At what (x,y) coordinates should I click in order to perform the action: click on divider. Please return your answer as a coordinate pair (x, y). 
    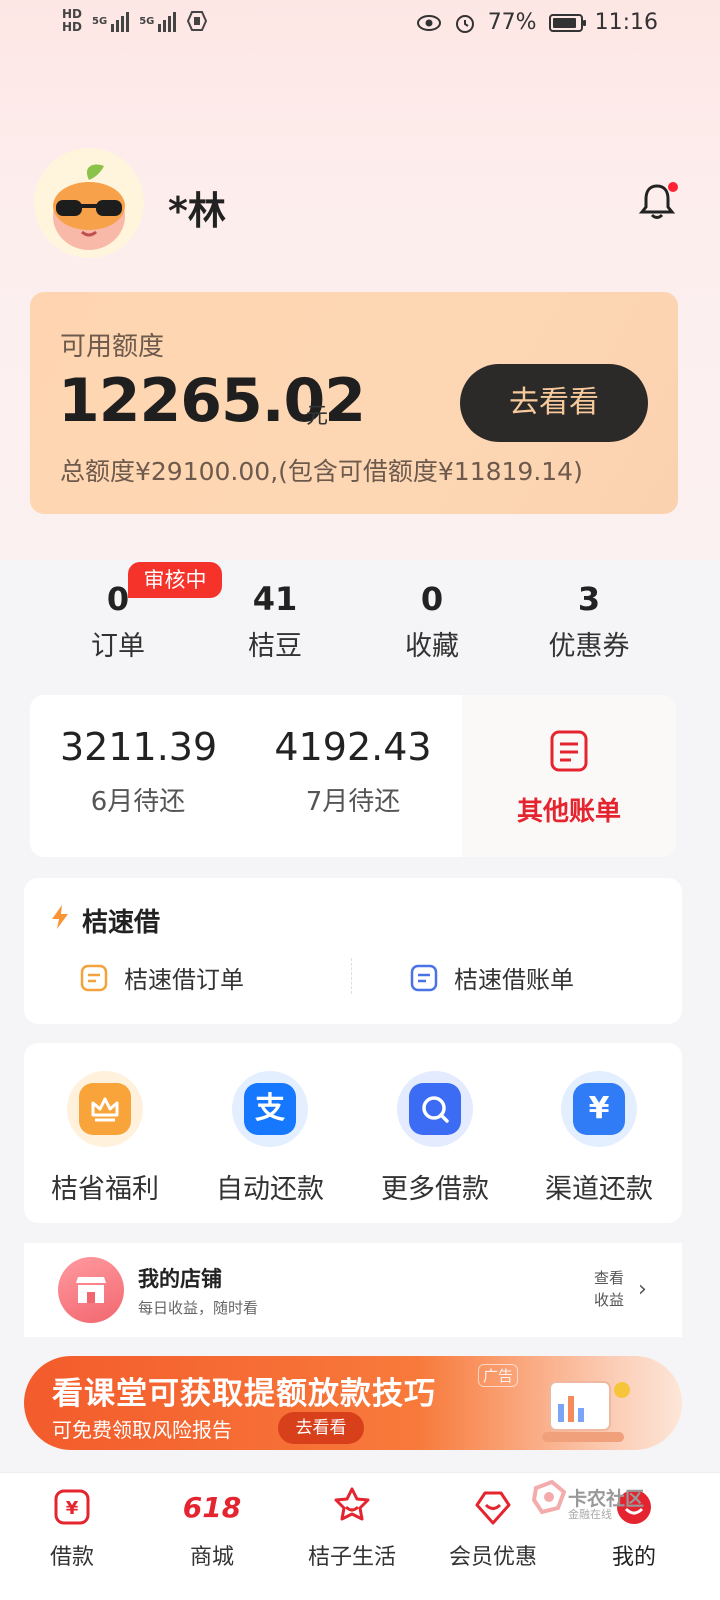
    Looking at the image, I should click on (351, 976).